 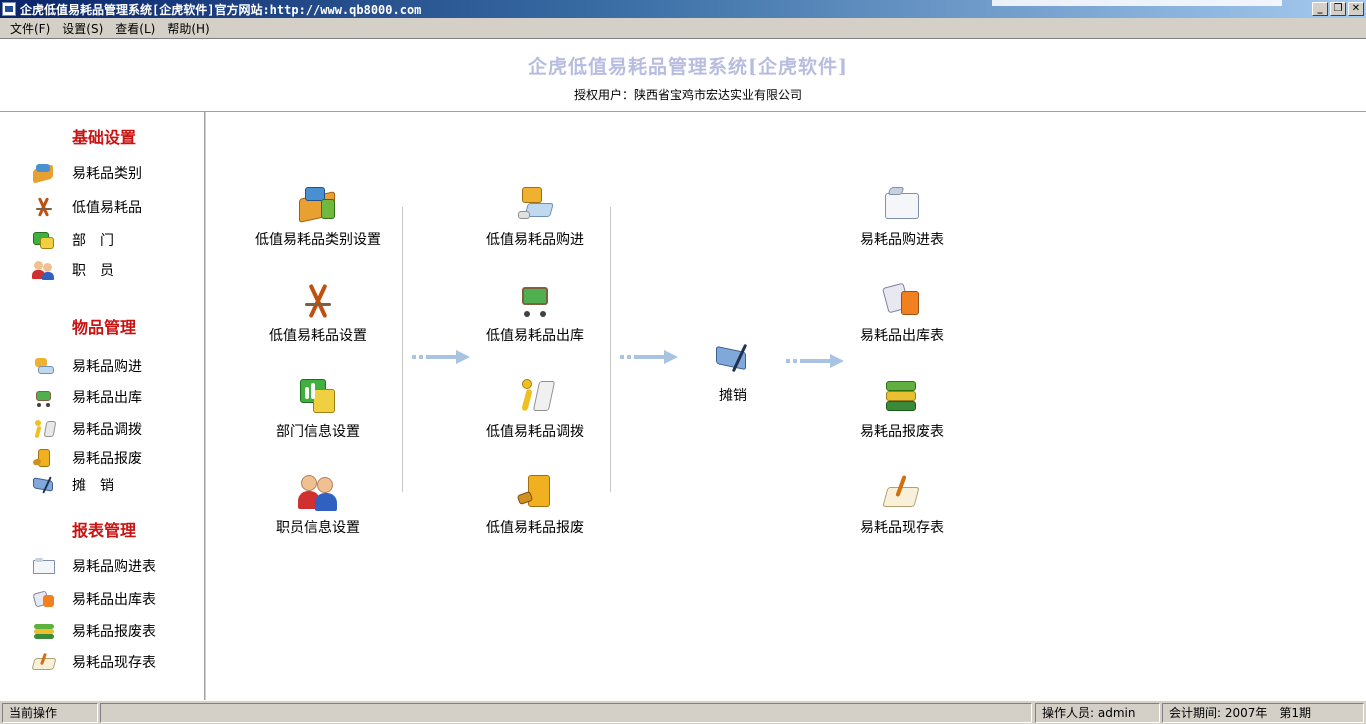 I want to click on status-message, so click(x=566, y=713).